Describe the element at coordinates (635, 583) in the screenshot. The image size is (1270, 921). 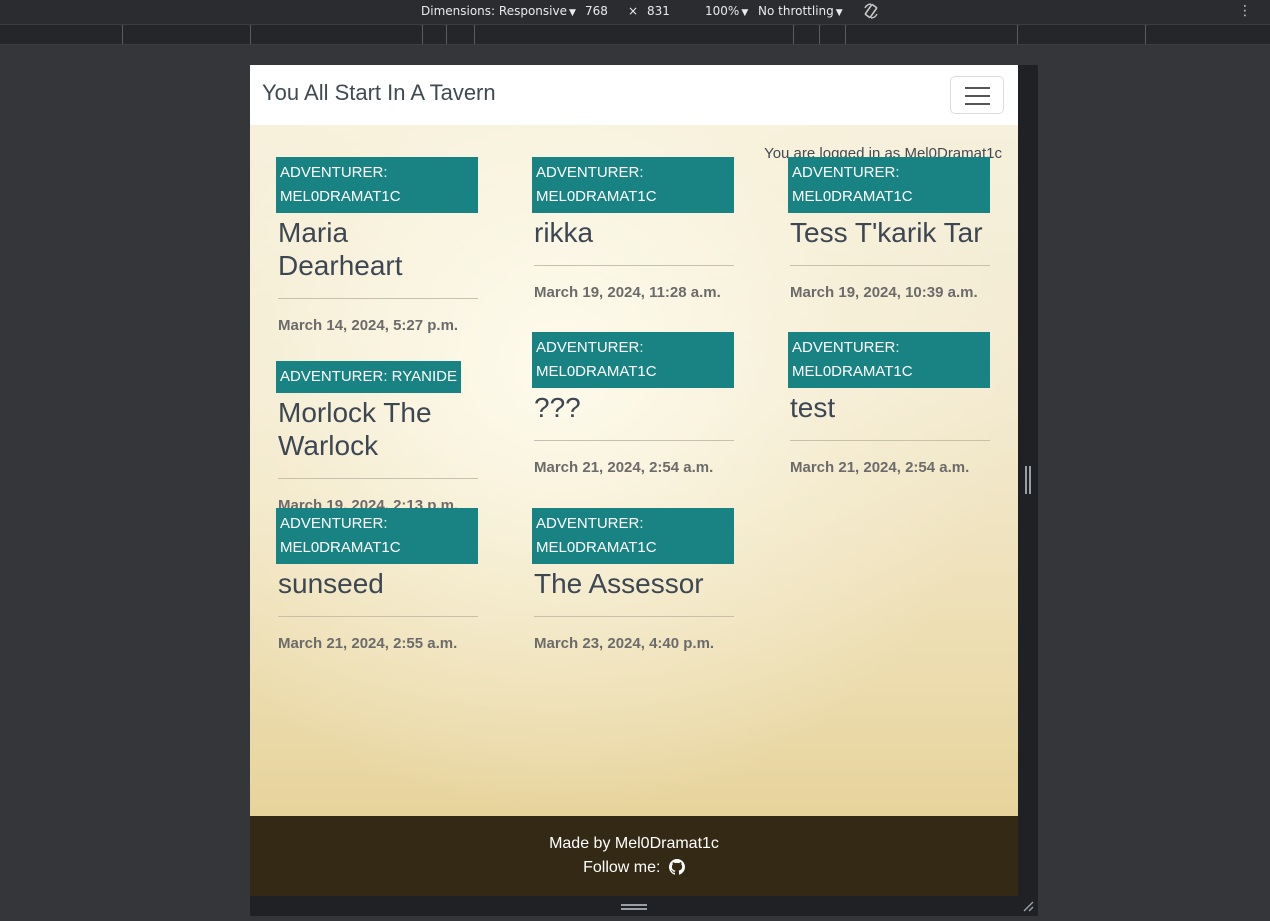
I see `character-title-link: The Assessor` at that location.